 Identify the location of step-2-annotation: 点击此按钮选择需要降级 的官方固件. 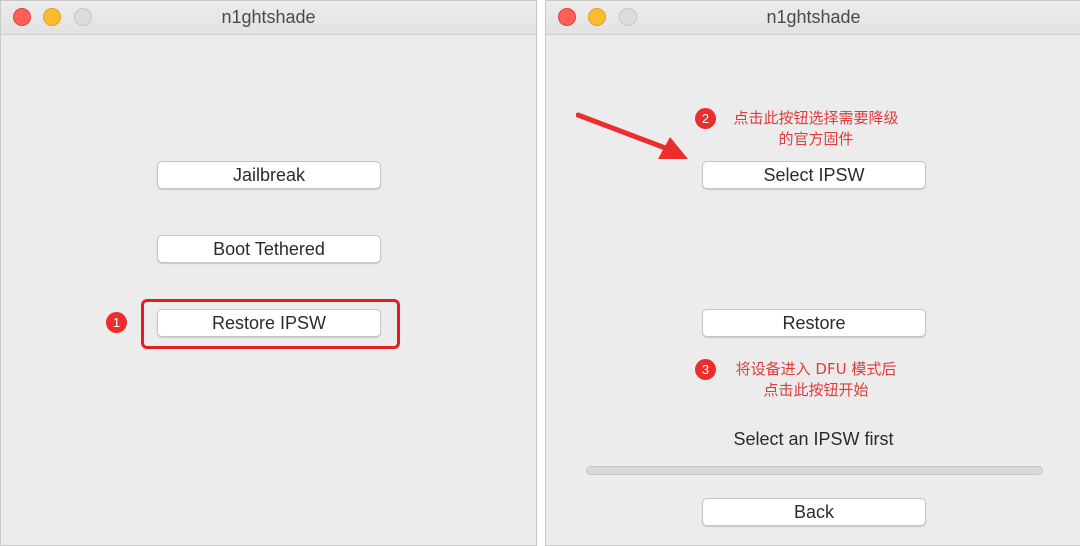
(816, 129).